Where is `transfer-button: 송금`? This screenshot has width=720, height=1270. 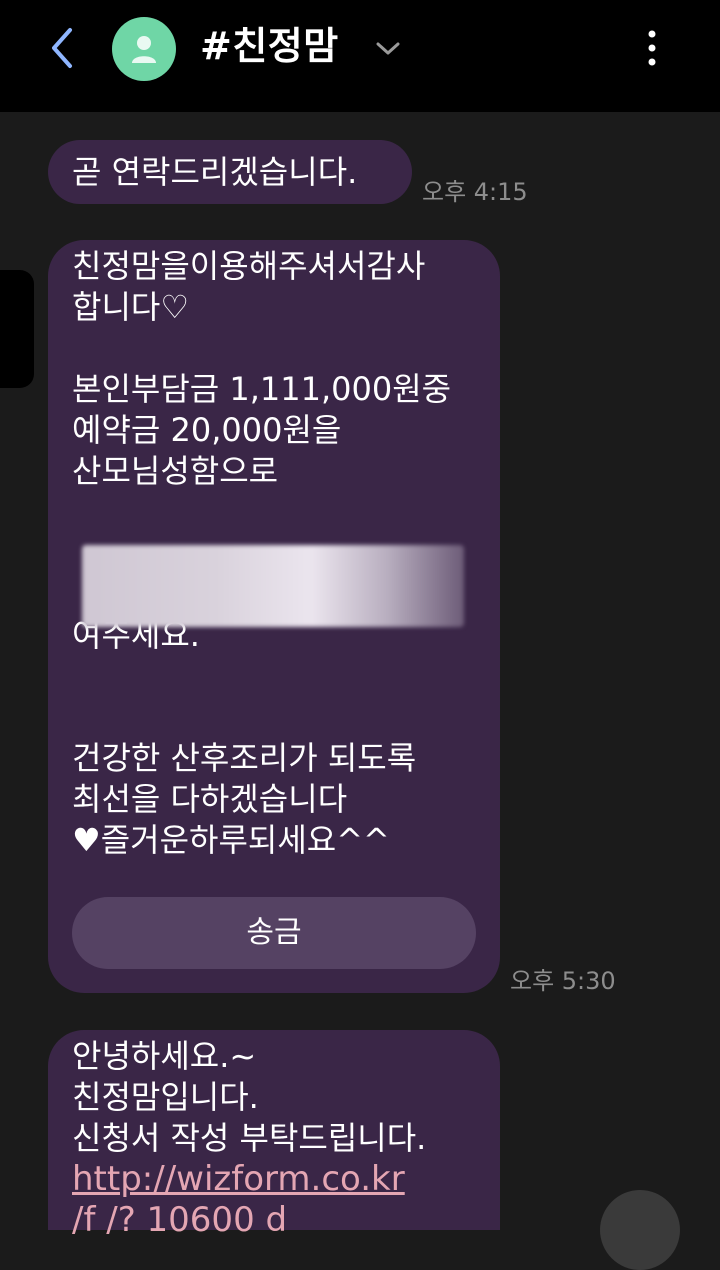
transfer-button: 송금 is located at coordinates (274, 933).